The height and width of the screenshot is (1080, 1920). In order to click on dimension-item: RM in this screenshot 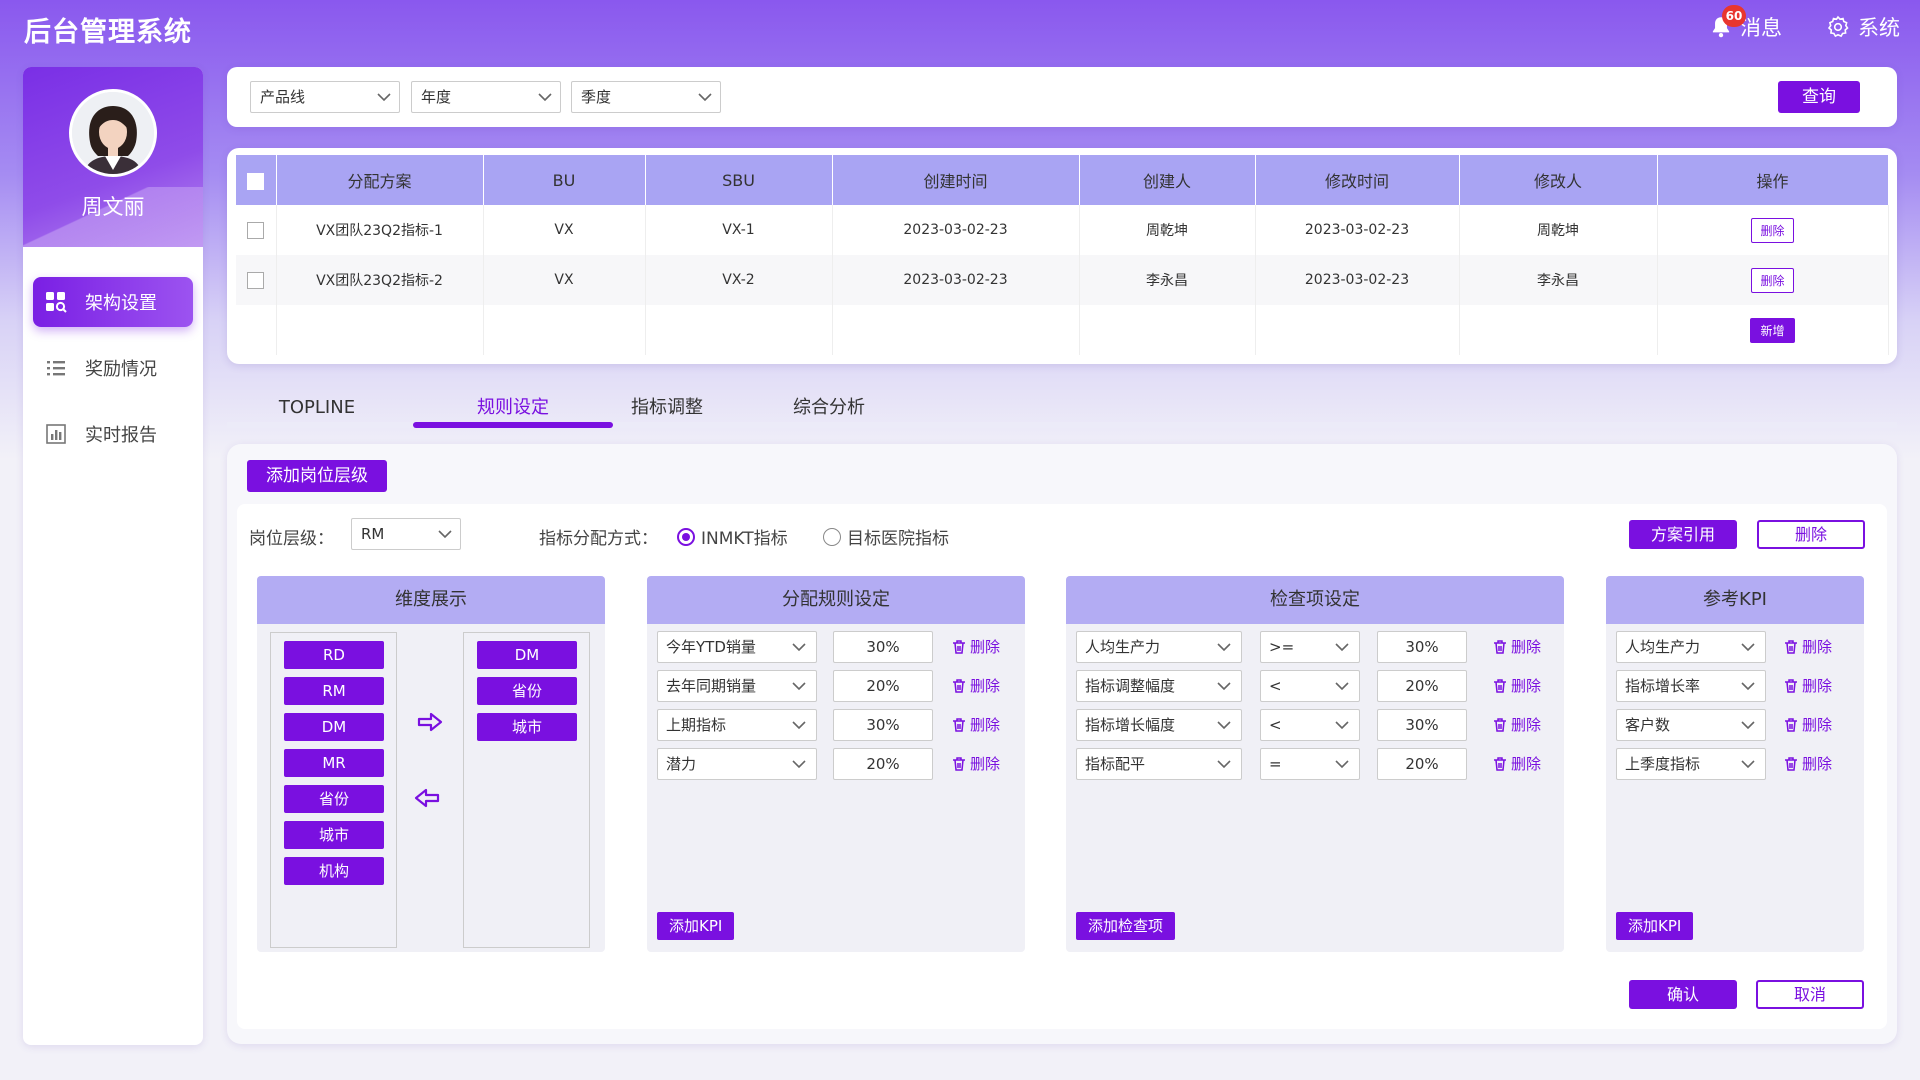, I will do `click(334, 691)`.